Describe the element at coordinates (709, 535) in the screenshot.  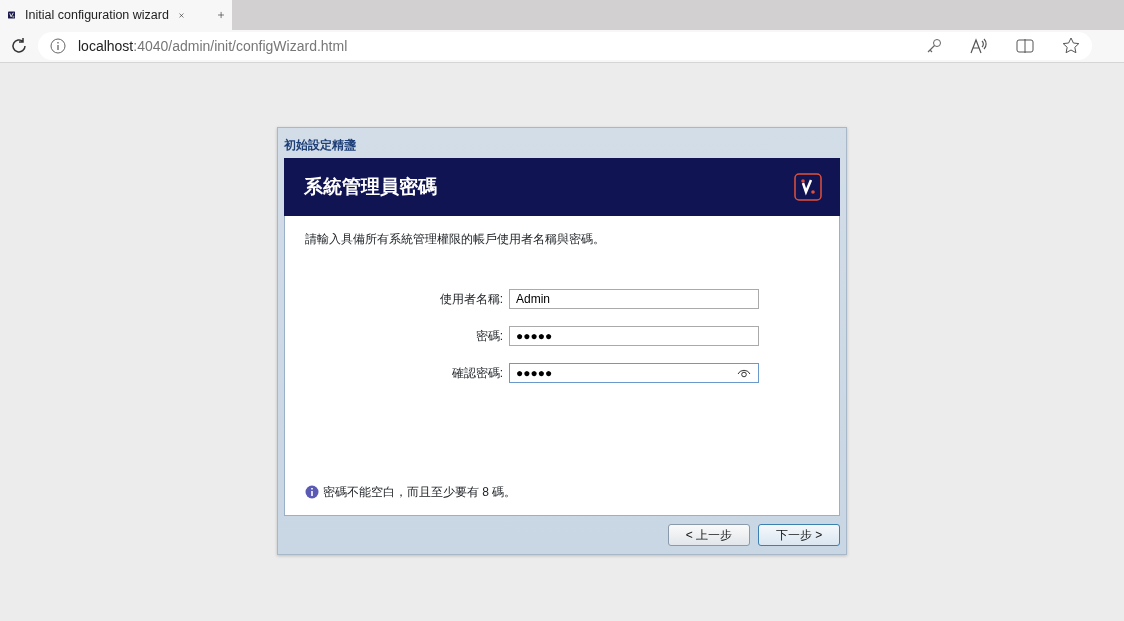
I see `back-button: < 上一步` at that location.